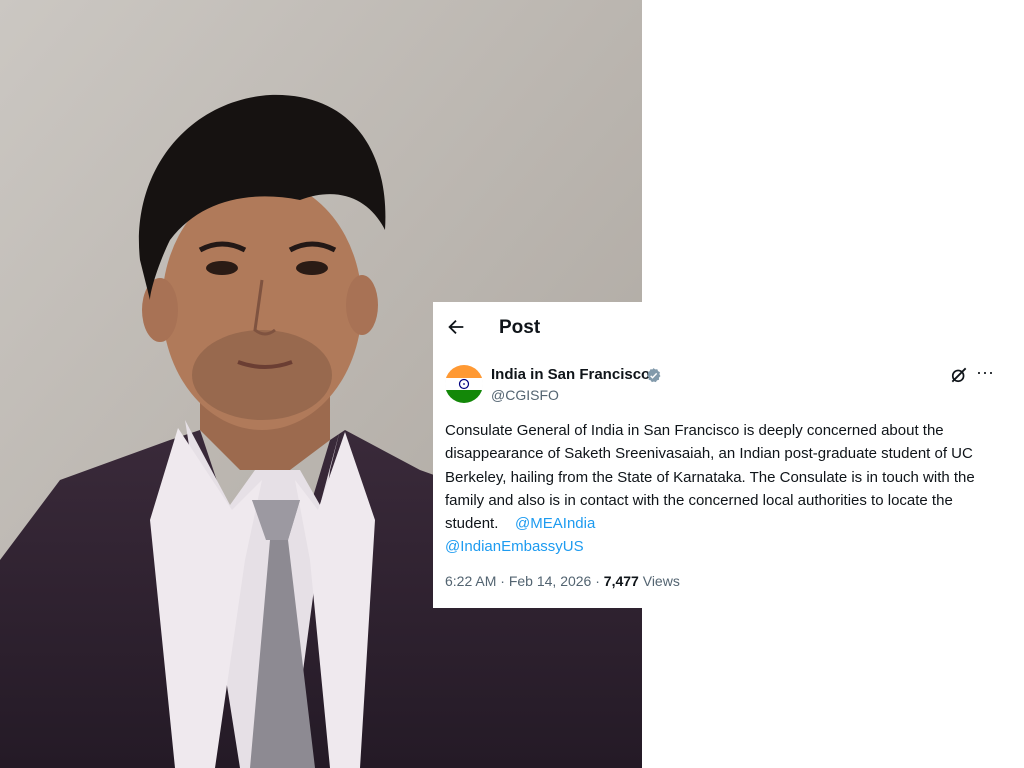  What do you see at coordinates (470, 581) in the screenshot?
I see `post-time: 6:22 AM` at bounding box center [470, 581].